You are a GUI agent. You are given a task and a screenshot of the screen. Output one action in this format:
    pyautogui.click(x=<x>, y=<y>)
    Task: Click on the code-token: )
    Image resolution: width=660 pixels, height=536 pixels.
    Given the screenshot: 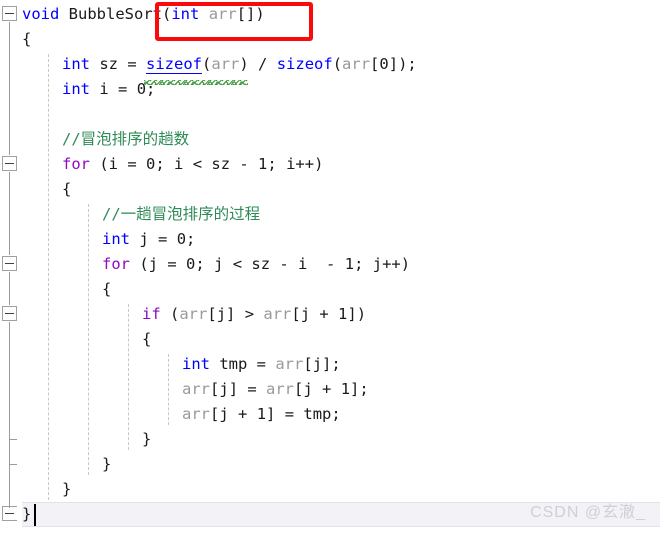 What is the action you would take?
    pyautogui.click(x=244, y=64)
    